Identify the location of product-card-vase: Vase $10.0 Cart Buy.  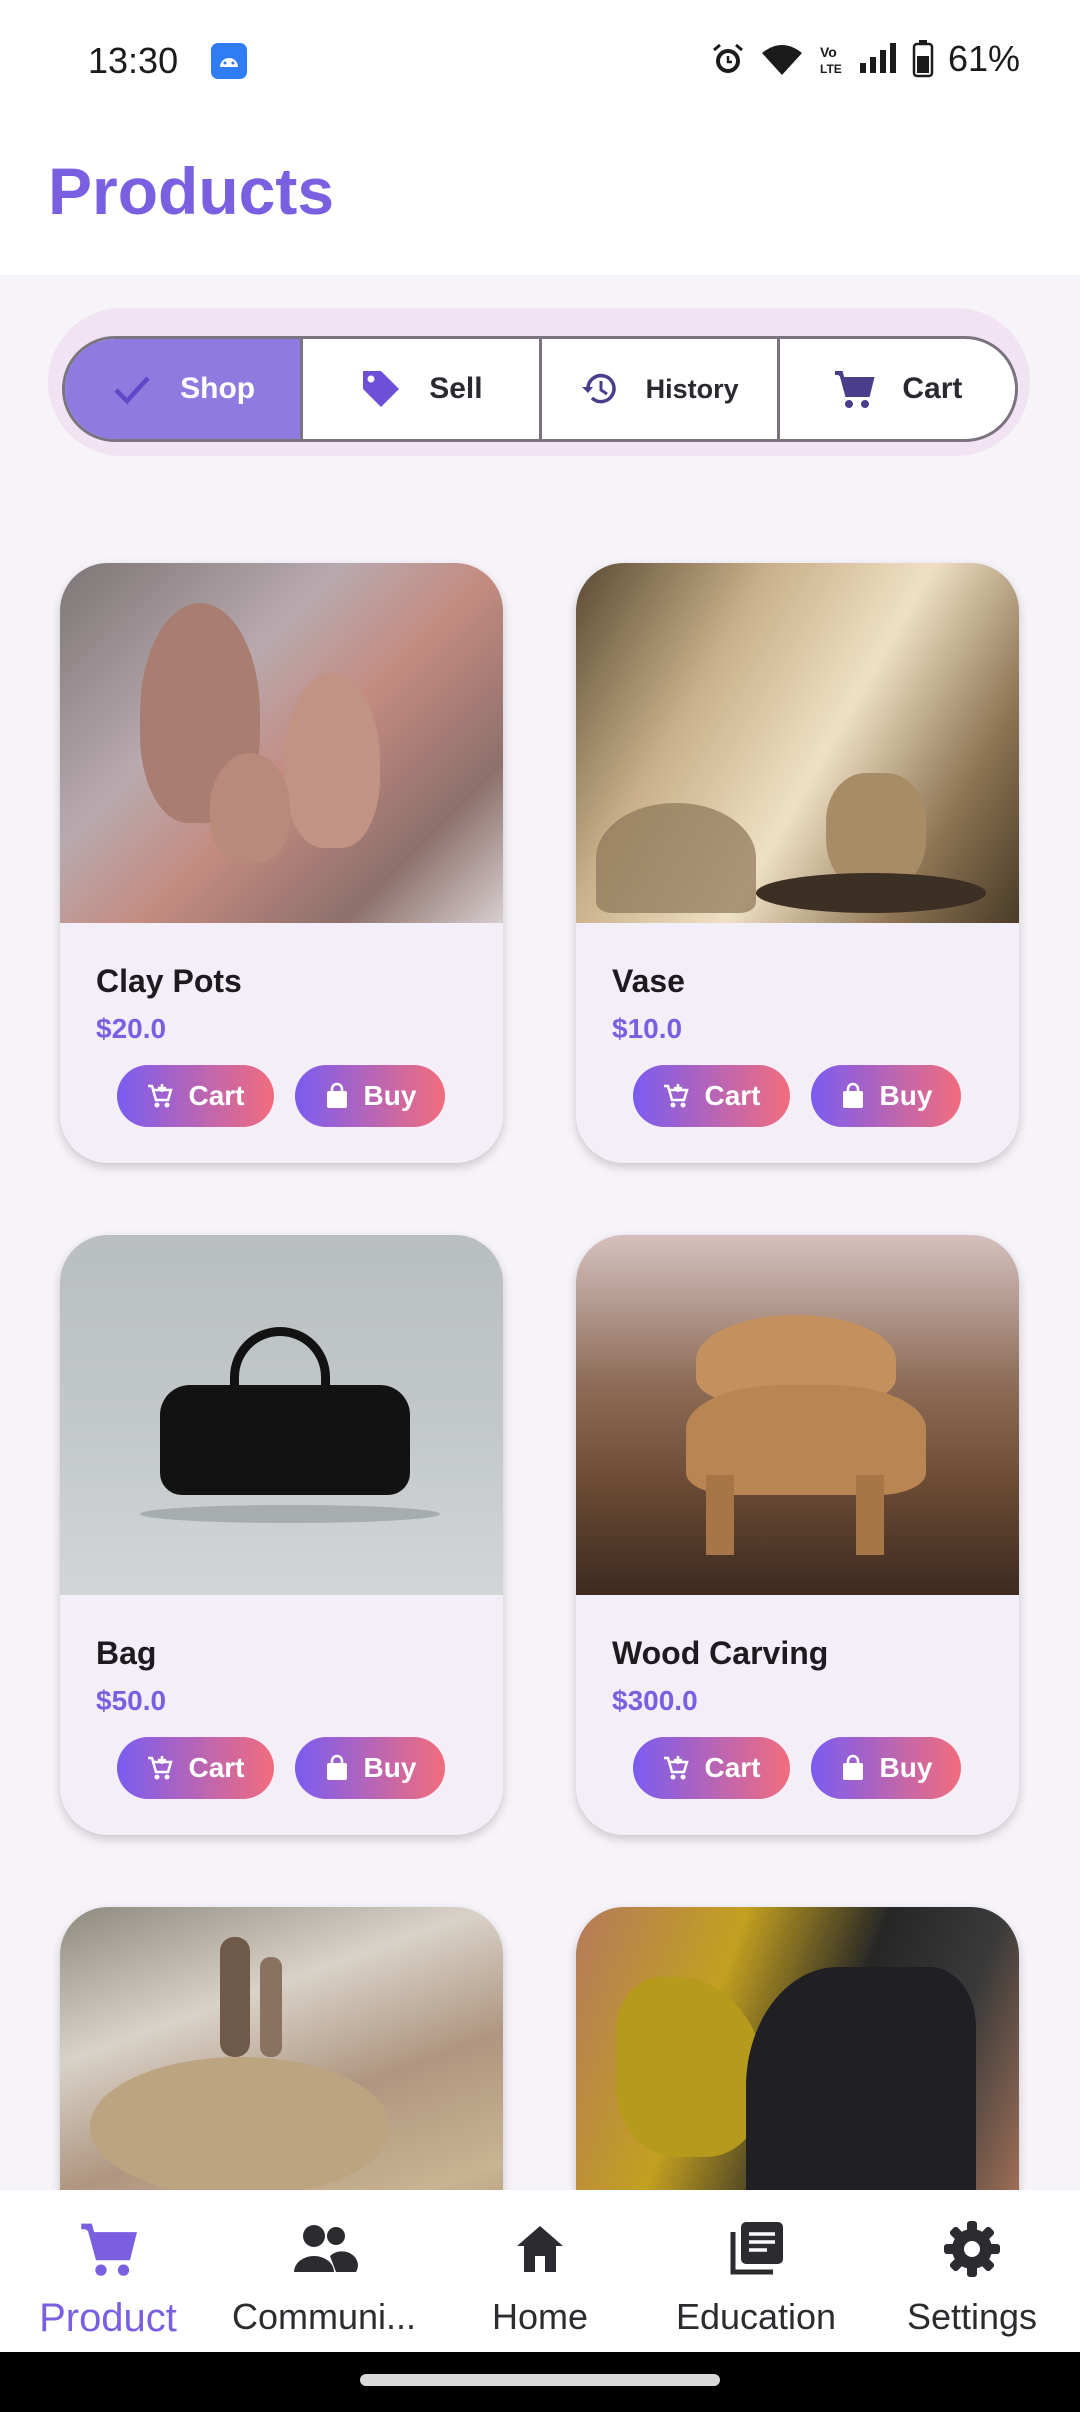
(797, 863).